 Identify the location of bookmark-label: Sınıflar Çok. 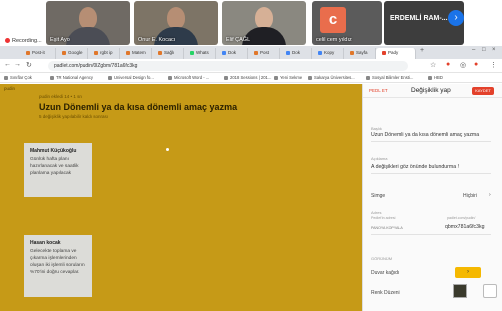
(21, 77).